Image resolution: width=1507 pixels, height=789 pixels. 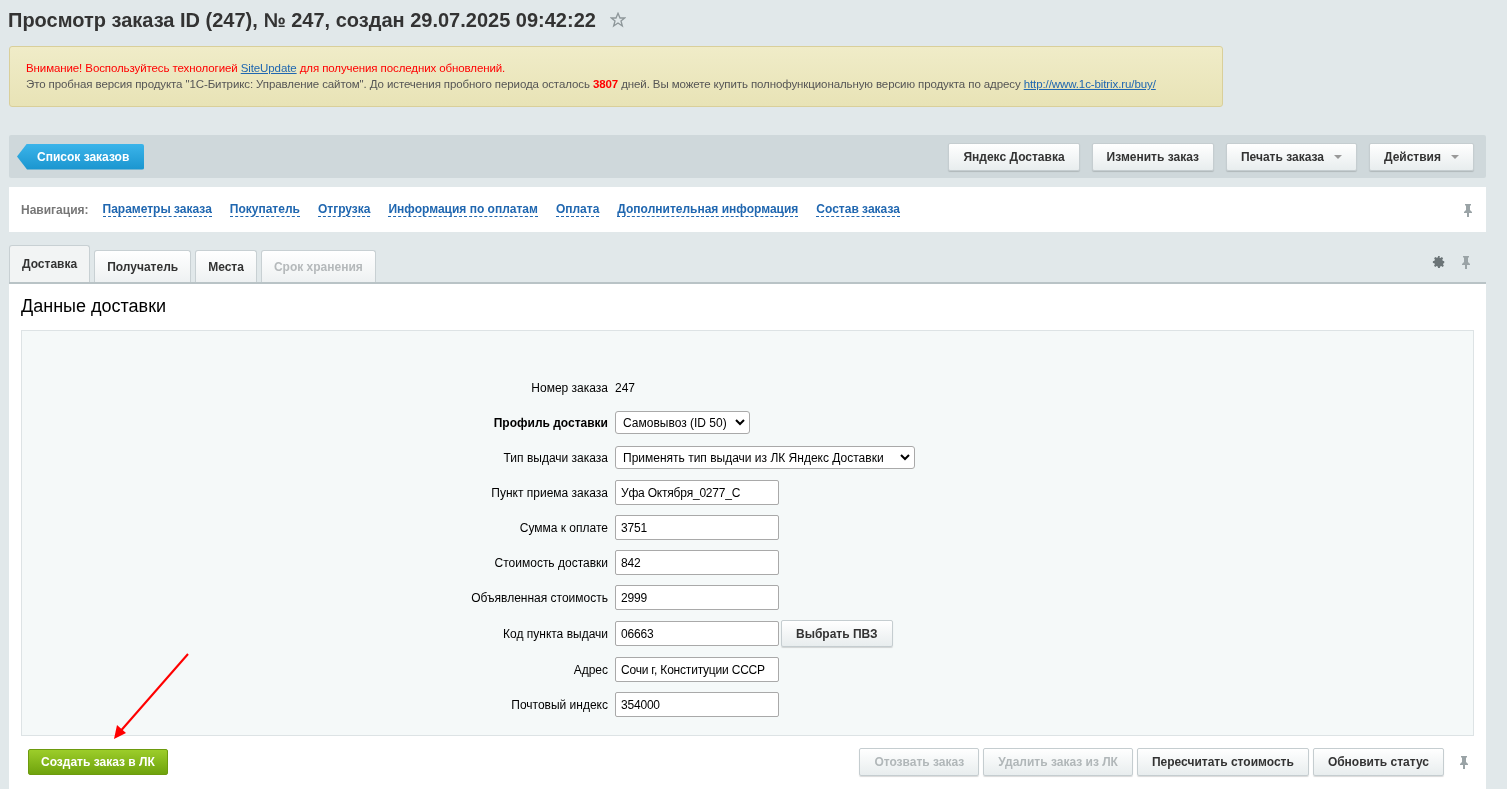 I want to click on field-label: Тип выдачи заказа, so click(x=555, y=457).